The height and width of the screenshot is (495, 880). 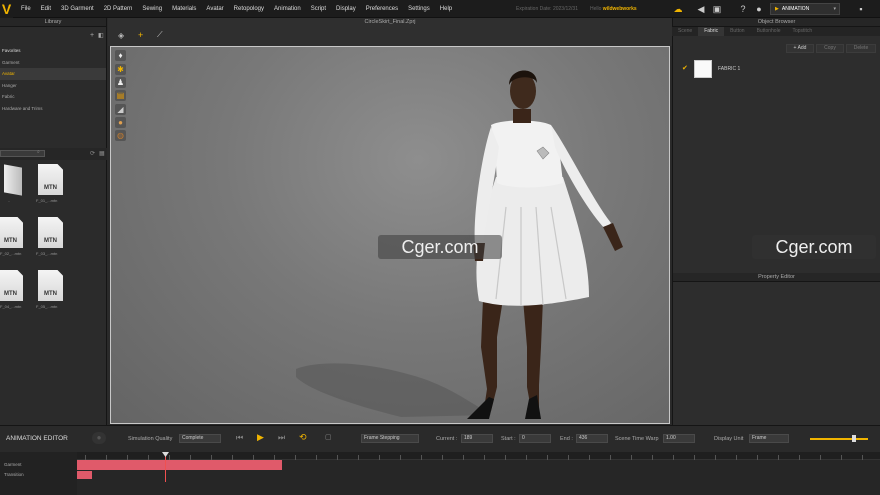 What do you see at coordinates (393, 390) in the screenshot?
I see `avatar-shadow` at bounding box center [393, 390].